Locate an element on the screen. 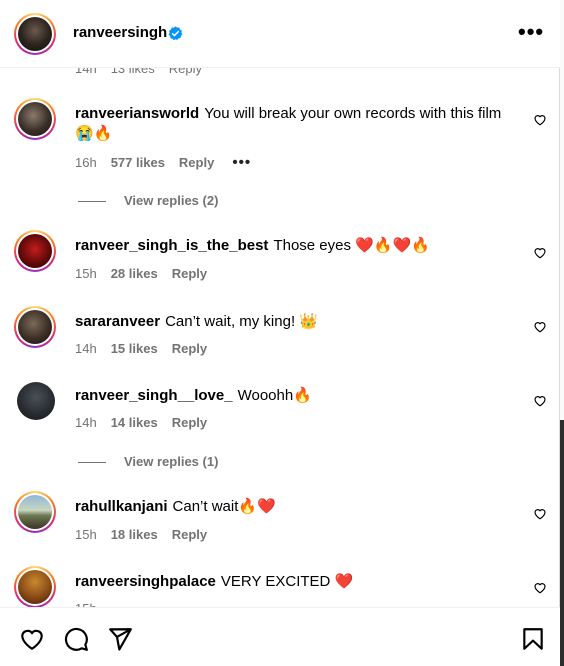 The image size is (564, 666). comment-text: Can’t wait, my king! is located at coordinates (230, 321).